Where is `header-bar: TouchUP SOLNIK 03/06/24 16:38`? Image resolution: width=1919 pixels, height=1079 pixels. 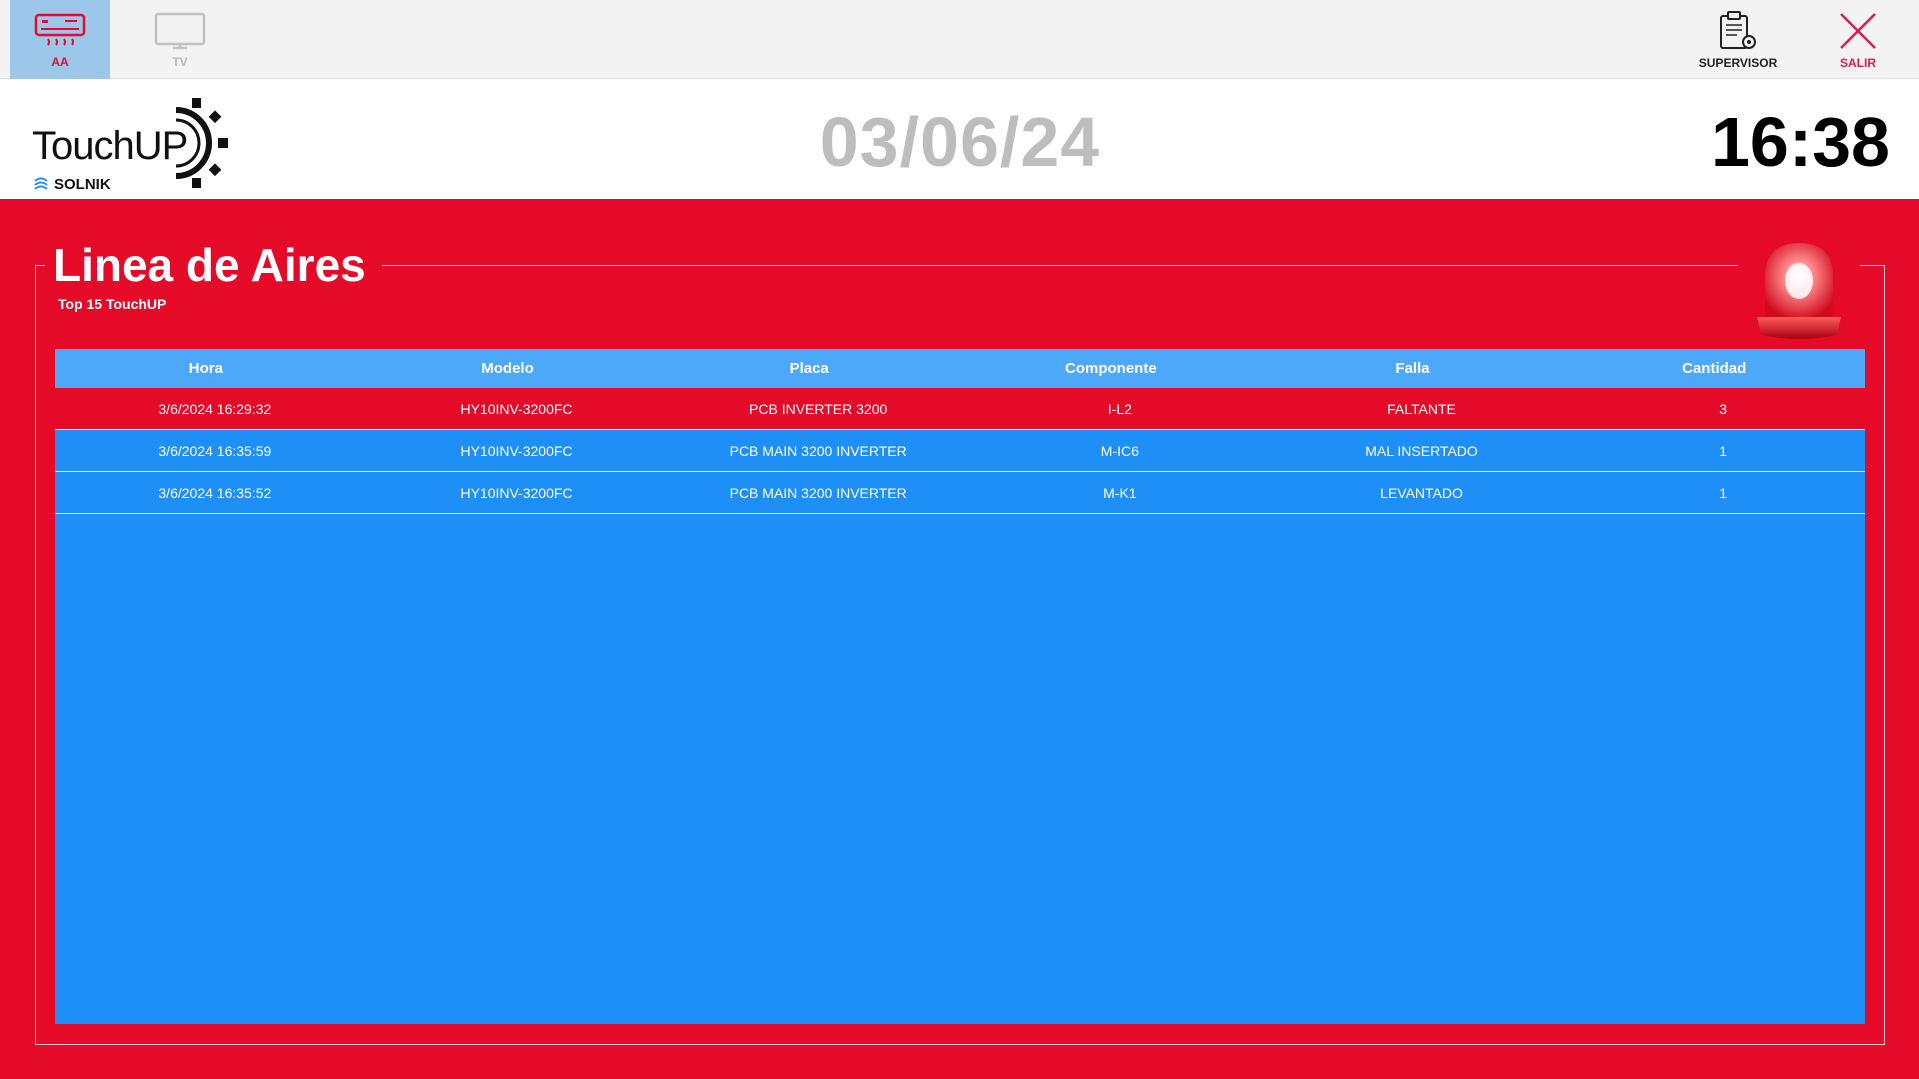
header-bar: TouchUP SOLNIK 03/06/24 16:38 is located at coordinates (959, 139).